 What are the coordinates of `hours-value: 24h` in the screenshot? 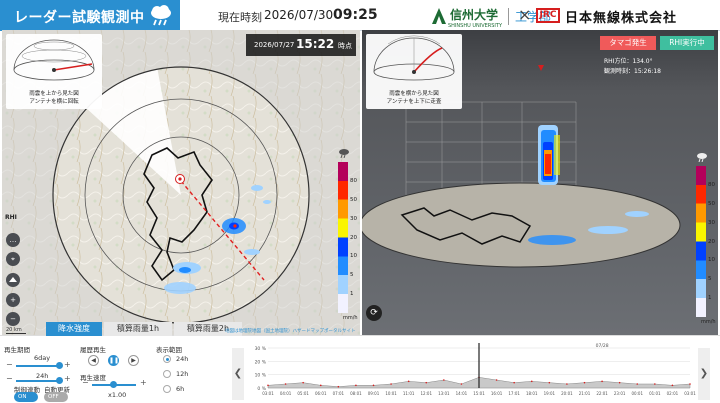 It's located at (42, 376).